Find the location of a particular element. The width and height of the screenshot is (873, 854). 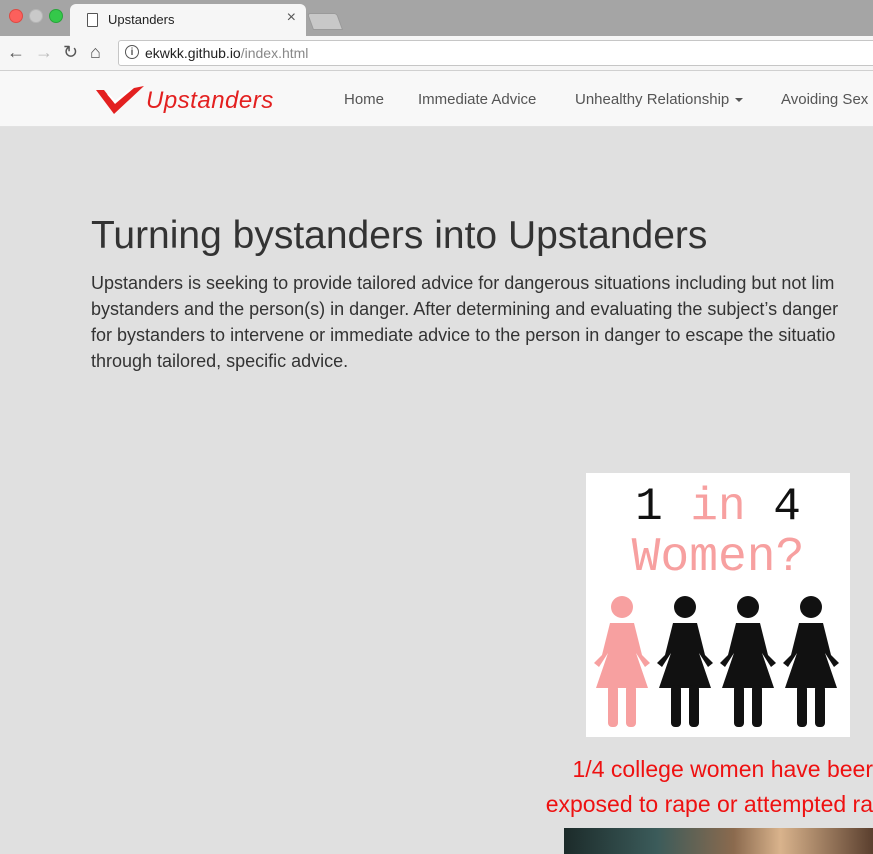

maximize-window-button is located at coordinates (56, 16).